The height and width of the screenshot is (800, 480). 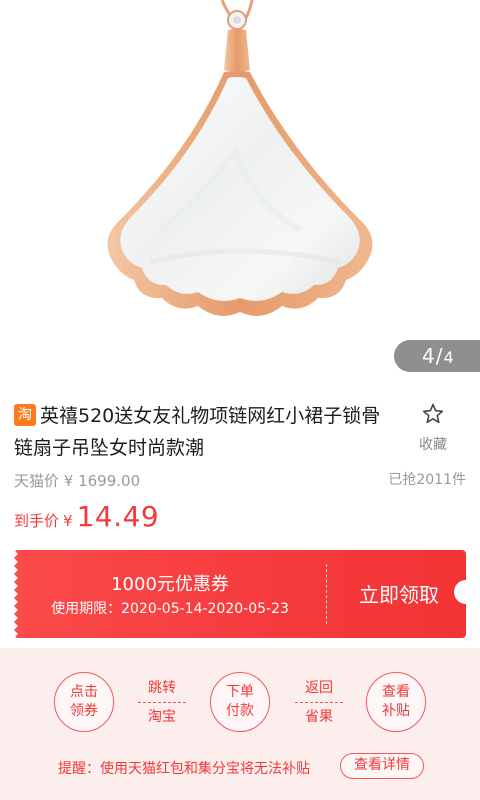 What do you see at coordinates (240, 702) in the screenshot?
I see `step-order-pay: 下单 付款` at bounding box center [240, 702].